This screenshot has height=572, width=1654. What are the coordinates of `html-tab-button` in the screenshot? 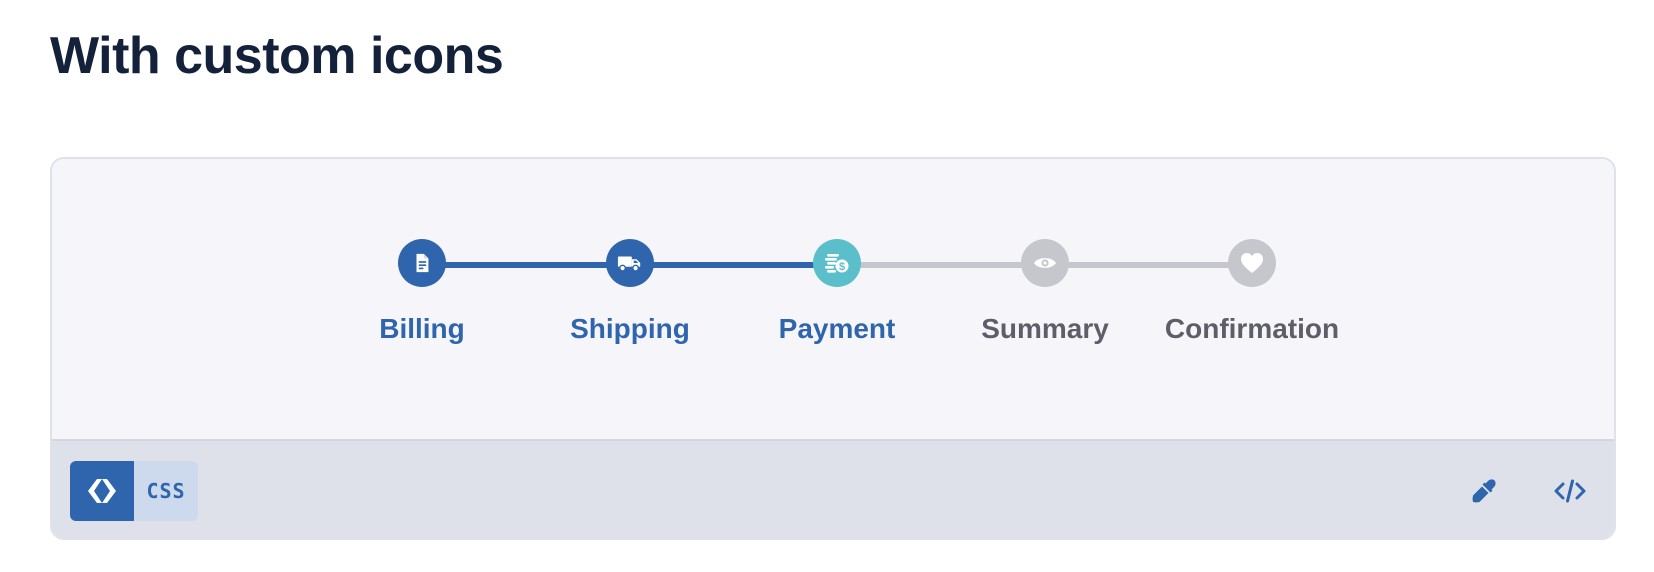 It's located at (102, 491).